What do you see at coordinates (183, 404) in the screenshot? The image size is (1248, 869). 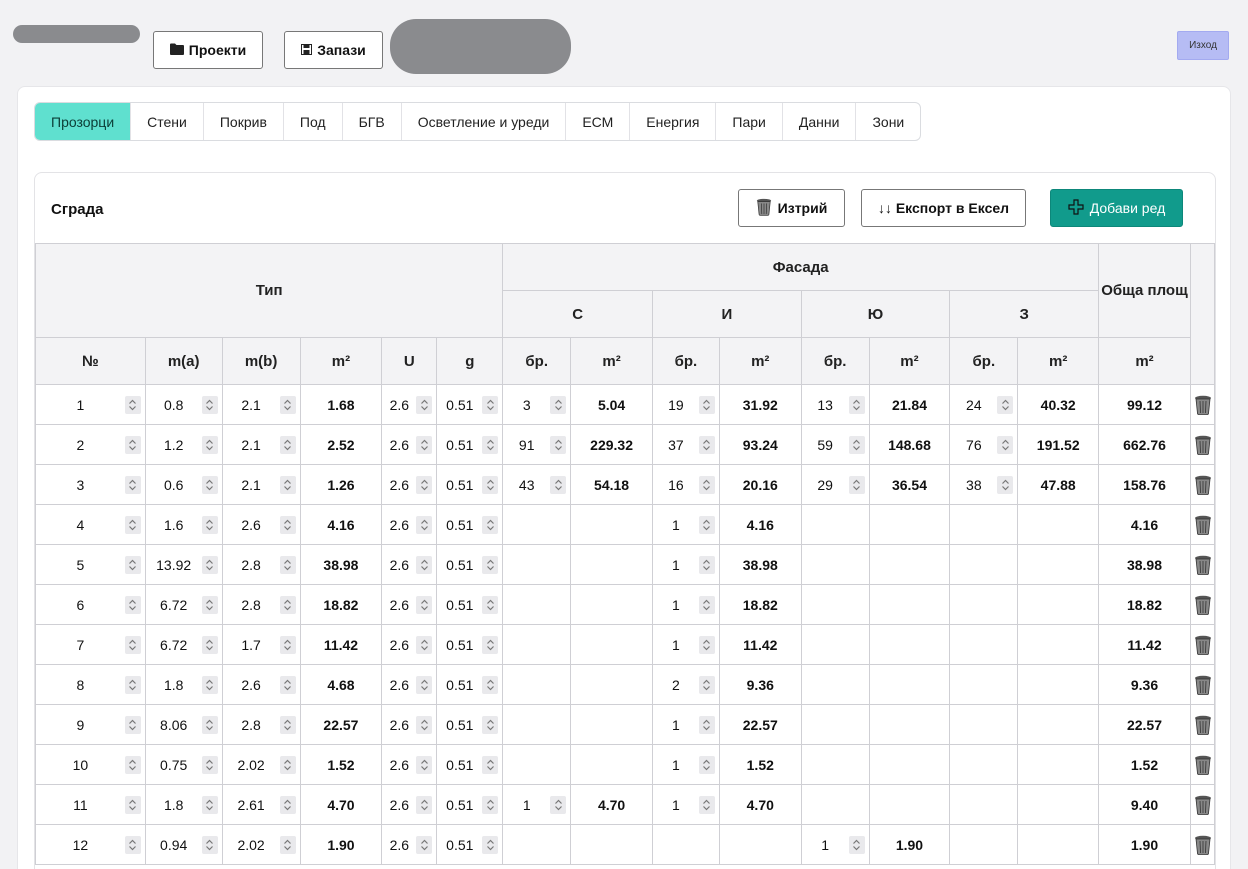 I see `width-input: 0.8` at bounding box center [183, 404].